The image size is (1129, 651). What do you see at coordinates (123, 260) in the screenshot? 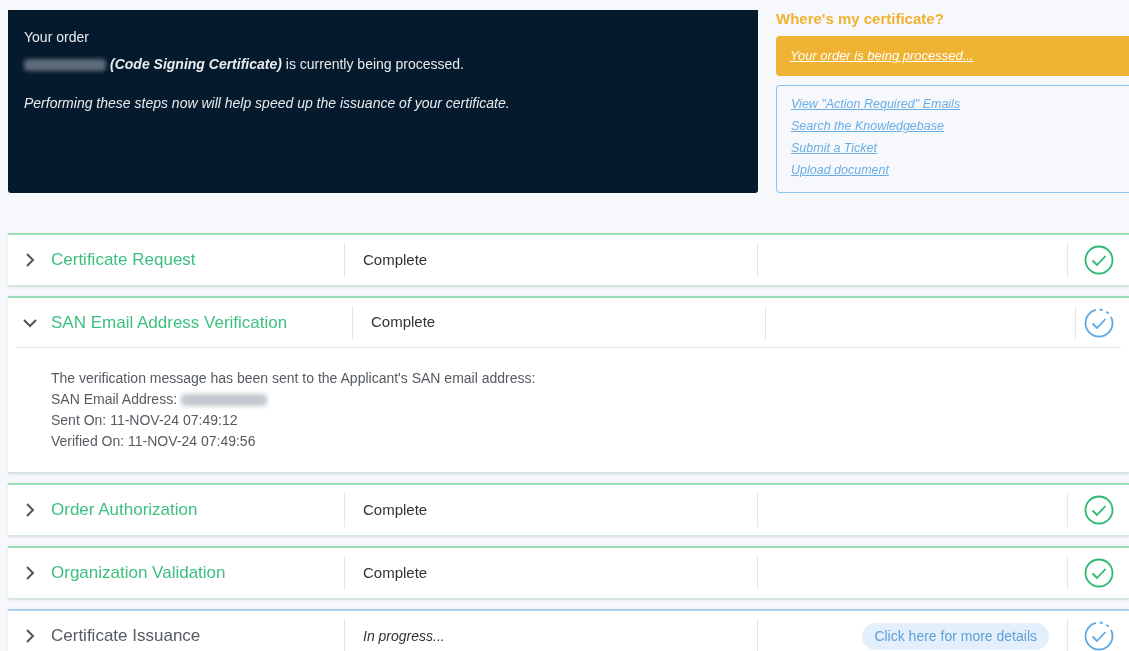
I see `step-title: Certificate Request` at bounding box center [123, 260].